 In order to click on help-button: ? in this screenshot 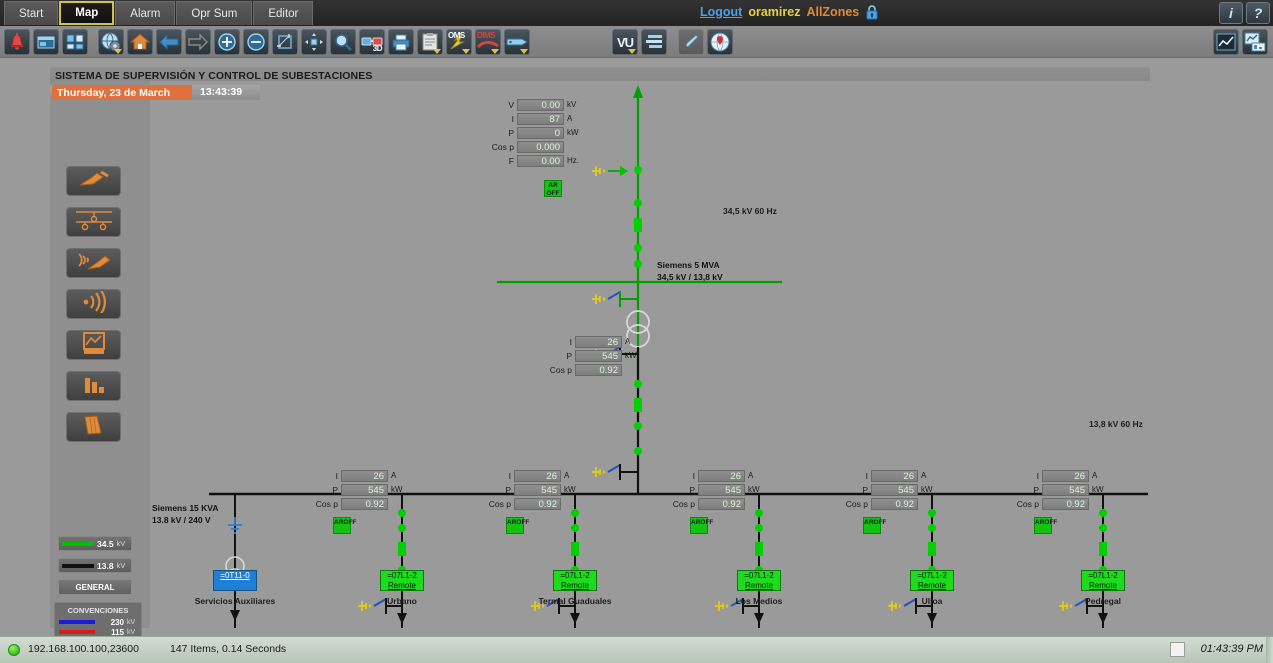, I will do `click(1258, 13)`.